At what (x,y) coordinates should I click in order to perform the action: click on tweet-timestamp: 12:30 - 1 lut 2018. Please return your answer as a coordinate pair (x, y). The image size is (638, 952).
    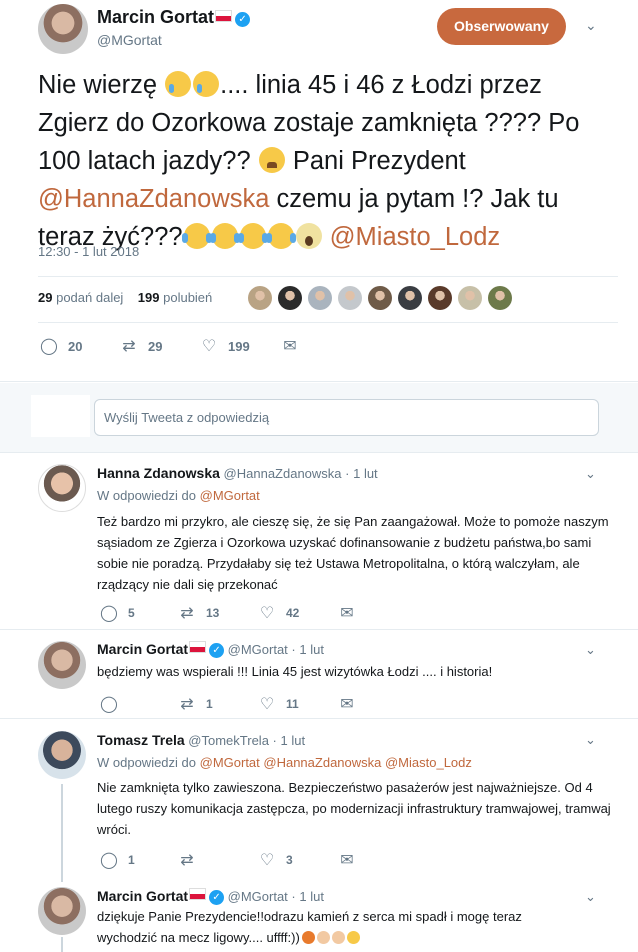
    Looking at the image, I should click on (88, 251).